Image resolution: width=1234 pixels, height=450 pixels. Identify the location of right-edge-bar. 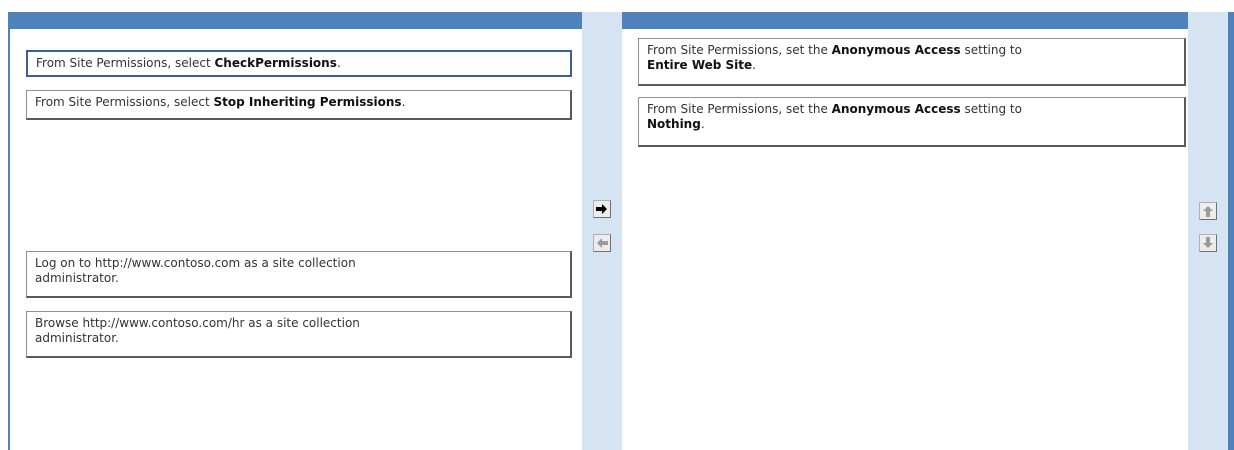
(1231, 231).